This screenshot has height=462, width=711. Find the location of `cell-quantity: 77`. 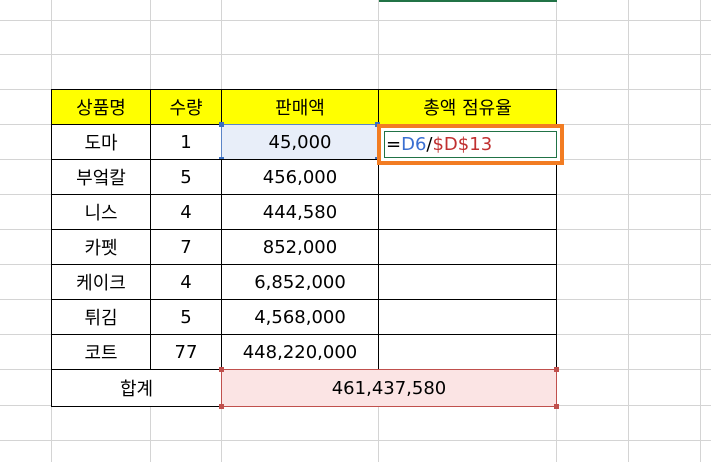

cell-quantity: 77 is located at coordinates (186, 352).